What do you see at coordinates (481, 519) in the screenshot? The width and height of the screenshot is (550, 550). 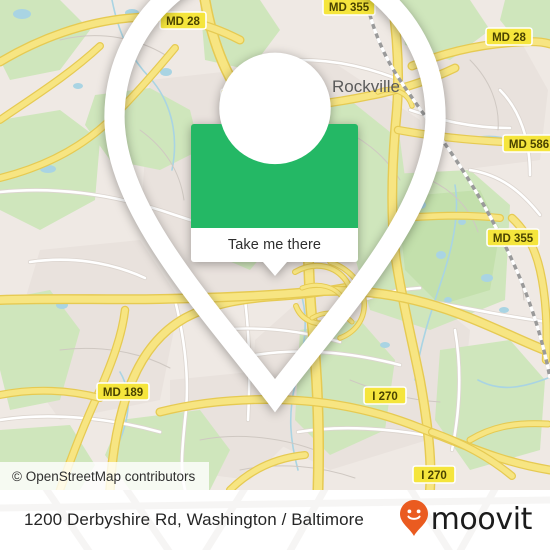 I see `moovit-wordmark: moovit` at bounding box center [481, 519].